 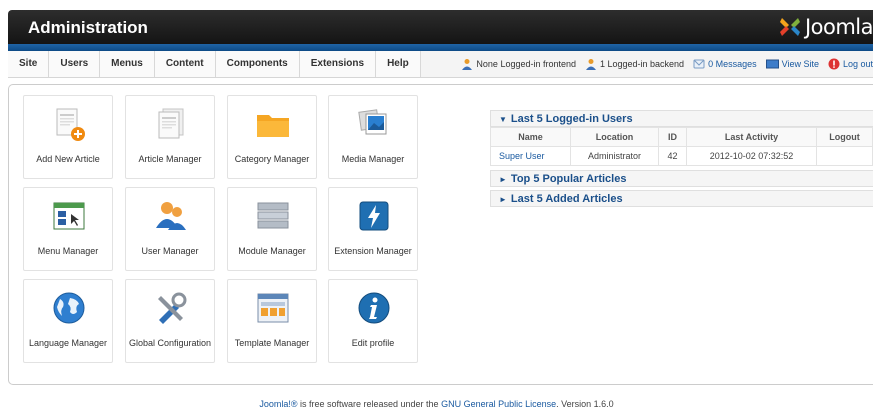 What do you see at coordinates (440, 47) in the screenshot?
I see `header-accent-strip` at bounding box center [440, 47].